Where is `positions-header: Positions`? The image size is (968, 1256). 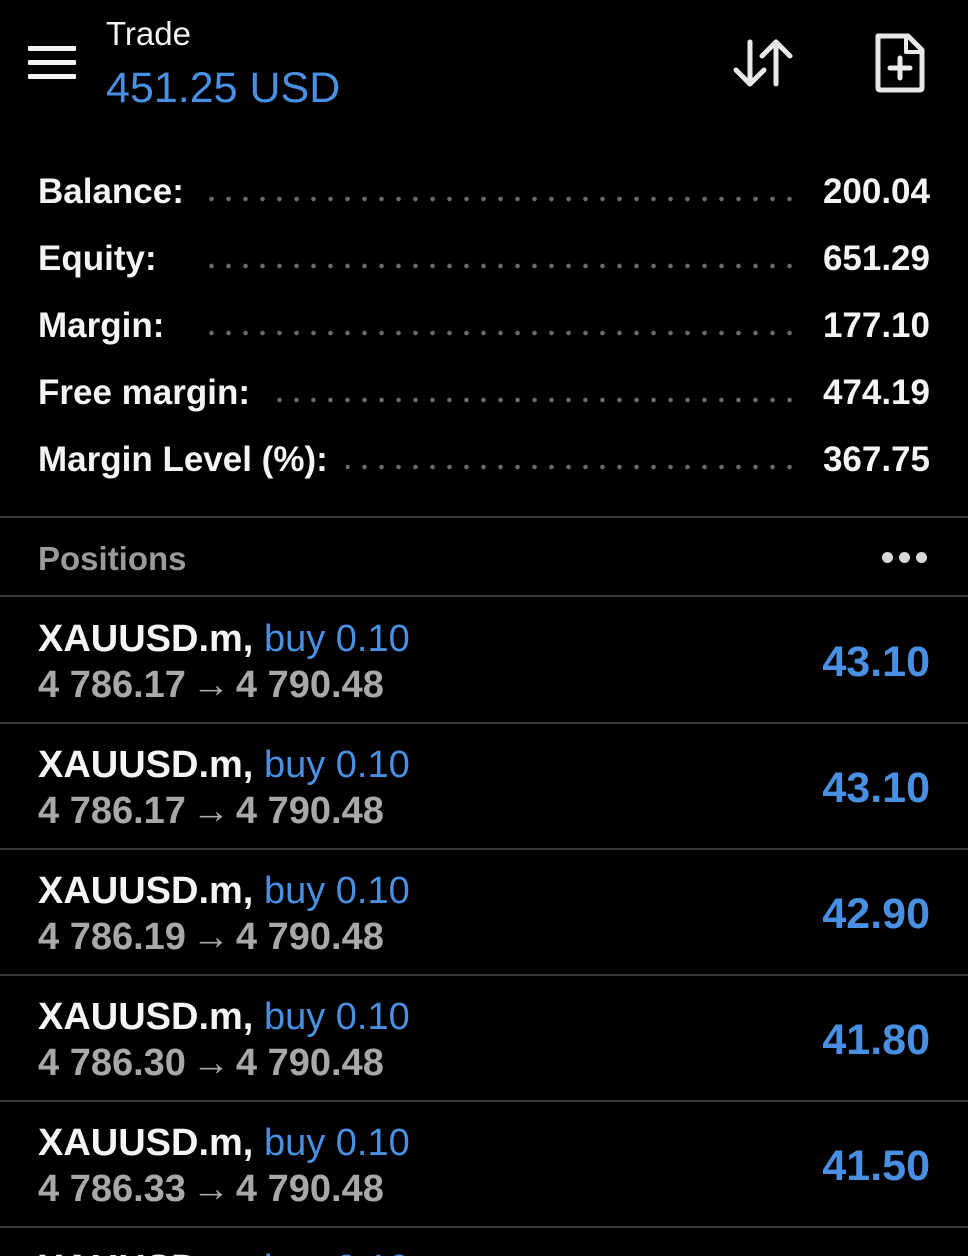
positions-header: Positions is located at coordinates (484, 558).